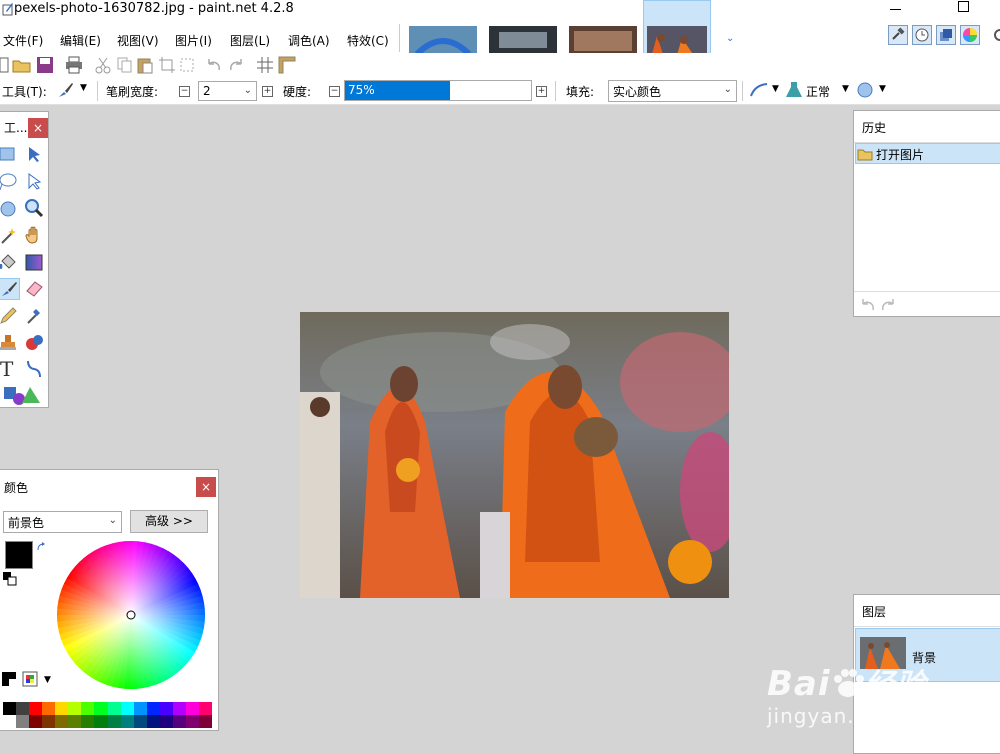 The height and width of the screenshot is (754, 1000). Describe the element at coordinates (145, 65) in the screenshot. I see `paste-icon` at that location.